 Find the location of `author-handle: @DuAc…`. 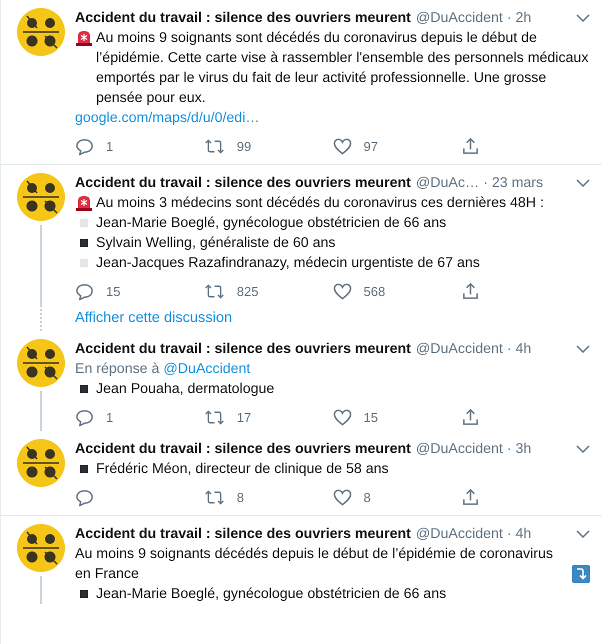

author-handle: @DuAc… is located at coordinates (448, 183).